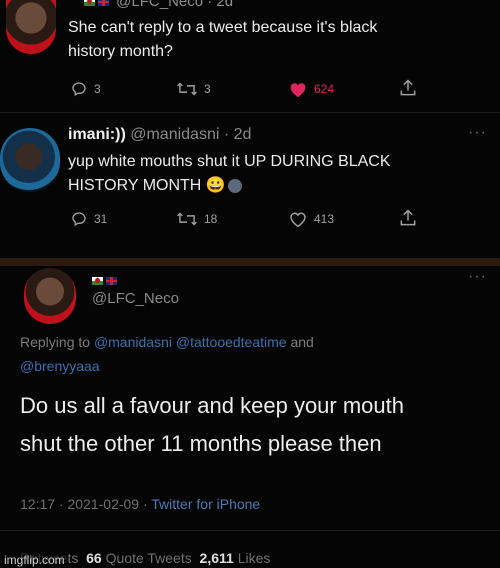 The width and height of the screenshot is (500, 568). I want to click on reply-count: 3, so click(97, 89).